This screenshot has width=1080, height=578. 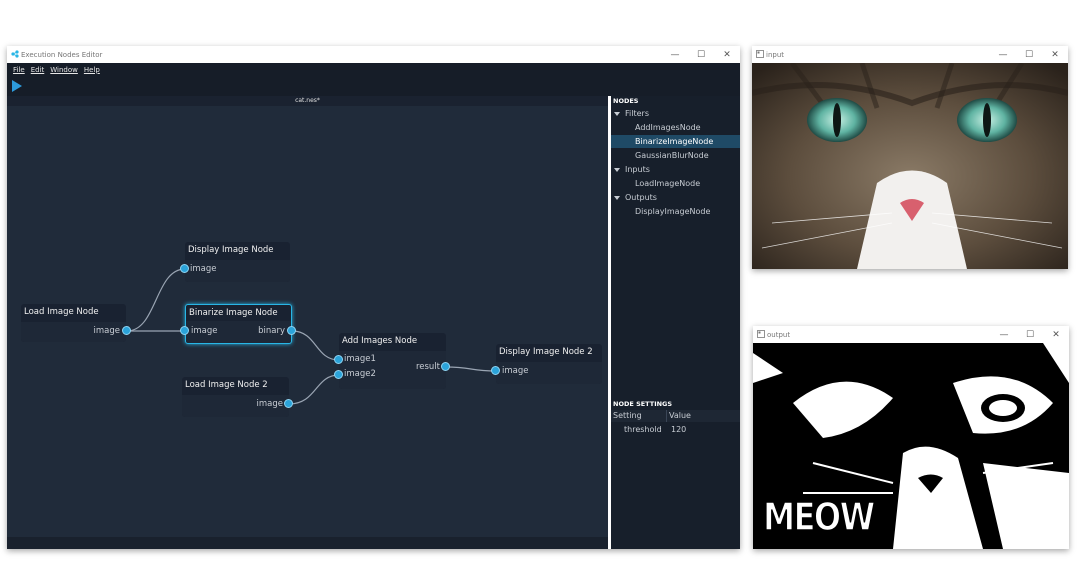 What do you see at coordinates (338, 359) in the screenshot?
I see `port-add-in1` at bounding box center [338, 359].